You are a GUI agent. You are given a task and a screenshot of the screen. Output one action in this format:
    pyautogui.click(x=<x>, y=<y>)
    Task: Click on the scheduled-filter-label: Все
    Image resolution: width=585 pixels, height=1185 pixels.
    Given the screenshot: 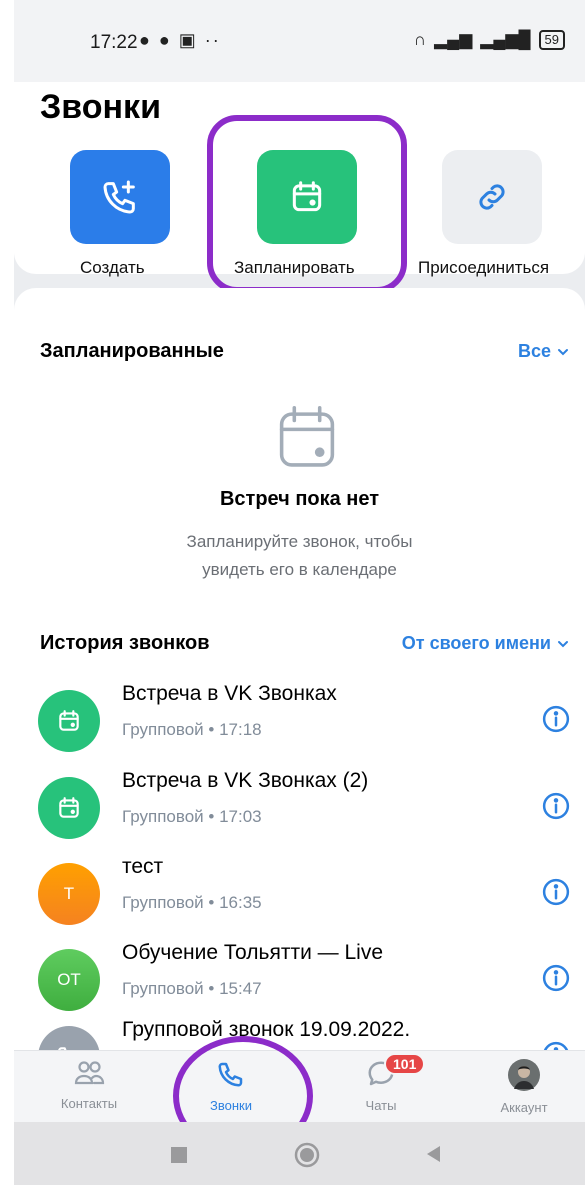 What is the action you would take?
    pyautogui.click(x=534, y=351)
    